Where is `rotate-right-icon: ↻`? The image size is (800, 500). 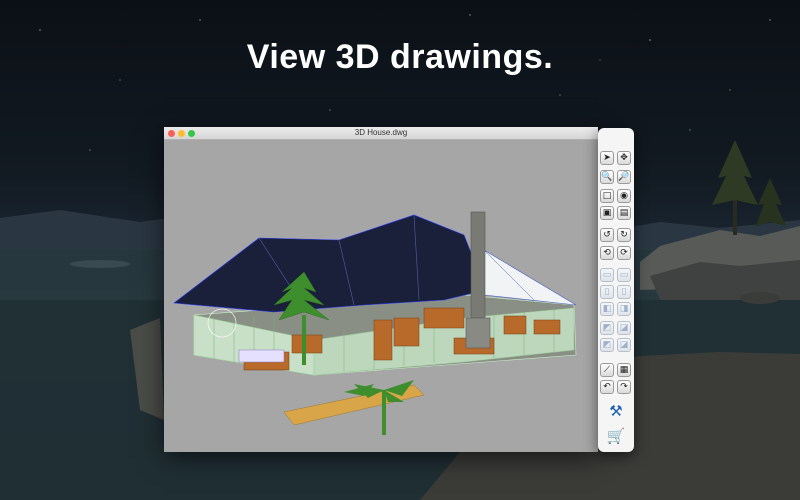
rotate-right-icon: ↻ is located at coordinates (624, 235).